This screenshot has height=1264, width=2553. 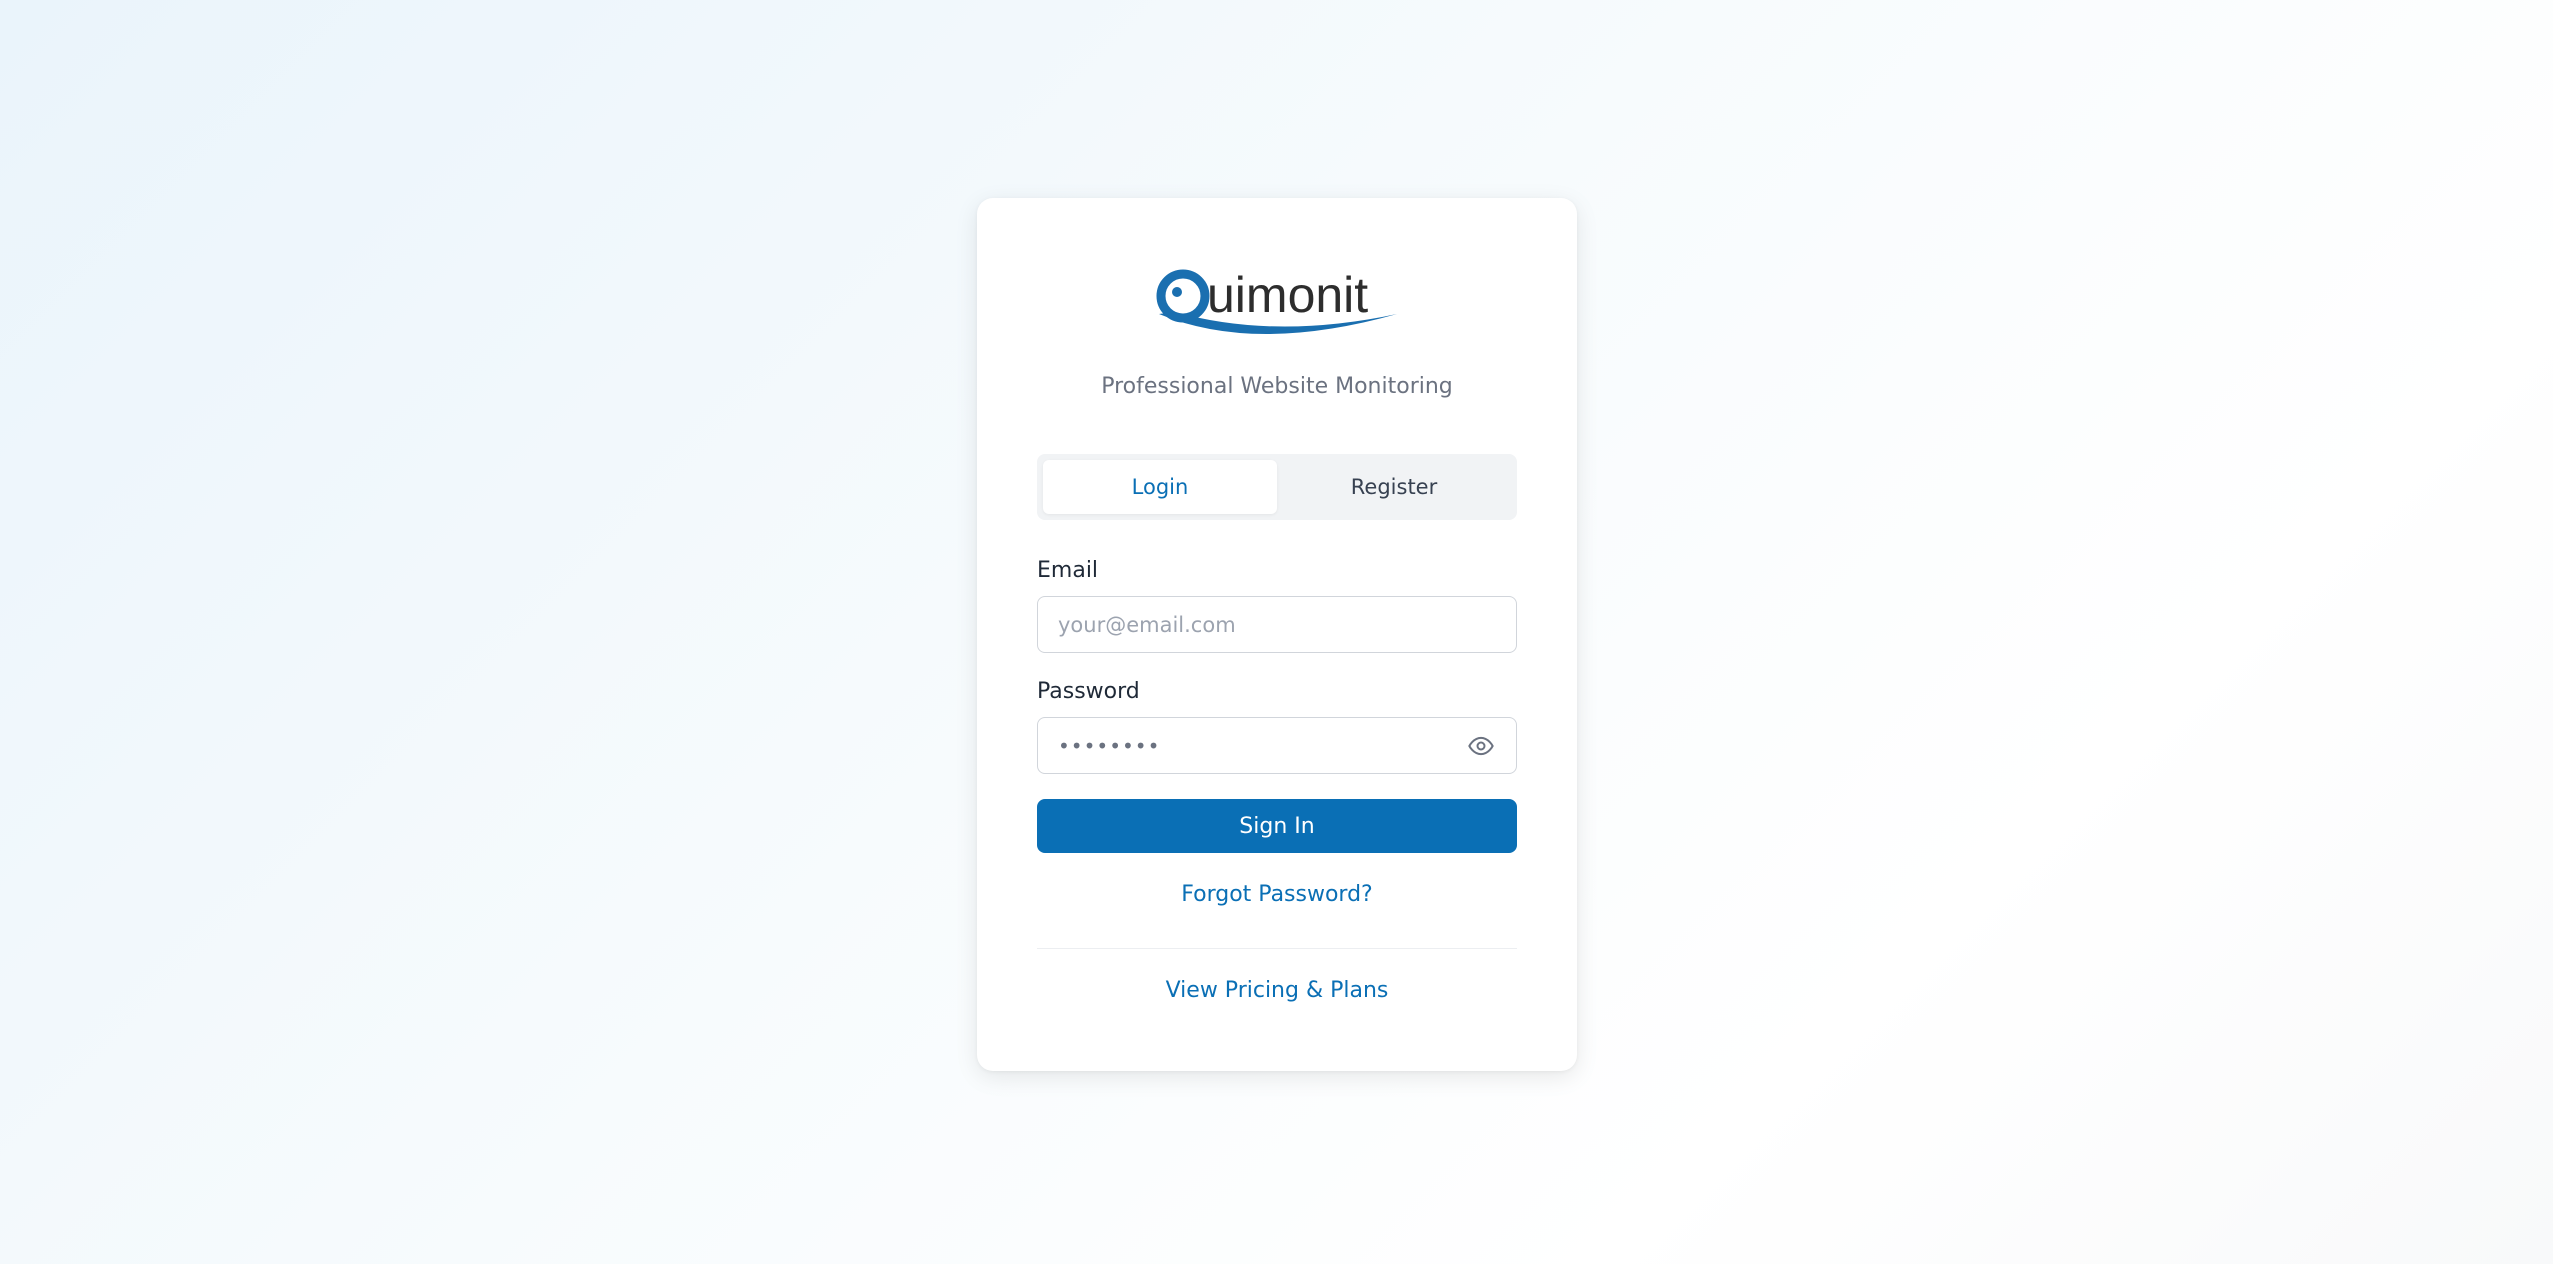 I want to click on pricing-row: View Pricing & Plans, so click(x=1277, y=990).